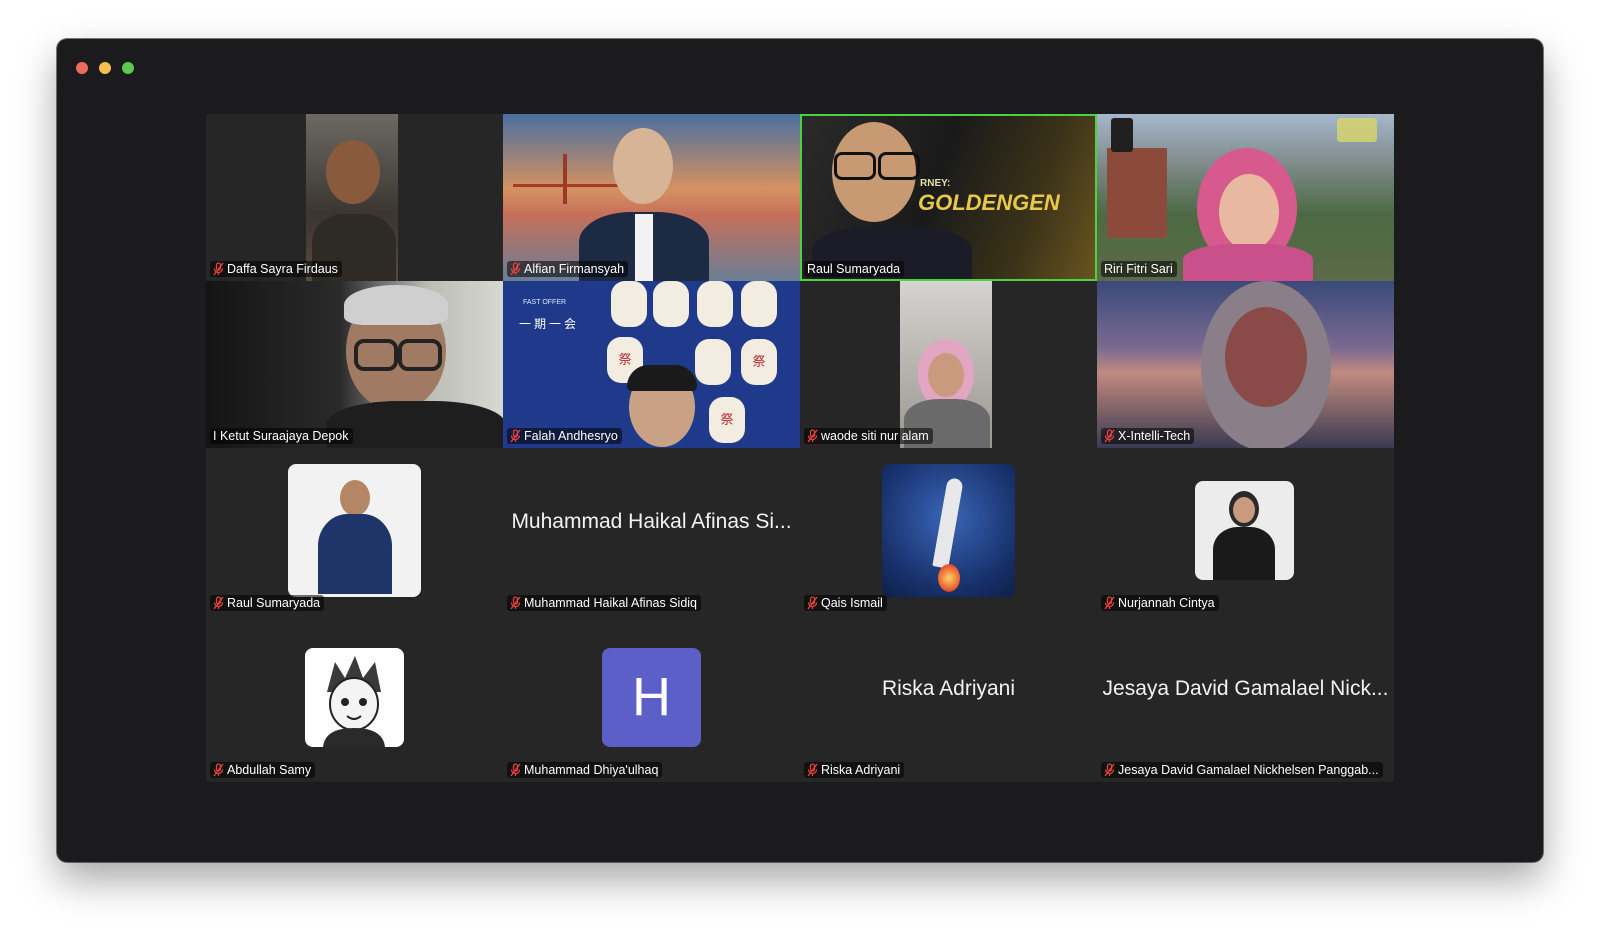 This screenshot has width=1600, height=938. I want to click on participant-tile: Daffa Sayra Firdaus, so click(354, 197).